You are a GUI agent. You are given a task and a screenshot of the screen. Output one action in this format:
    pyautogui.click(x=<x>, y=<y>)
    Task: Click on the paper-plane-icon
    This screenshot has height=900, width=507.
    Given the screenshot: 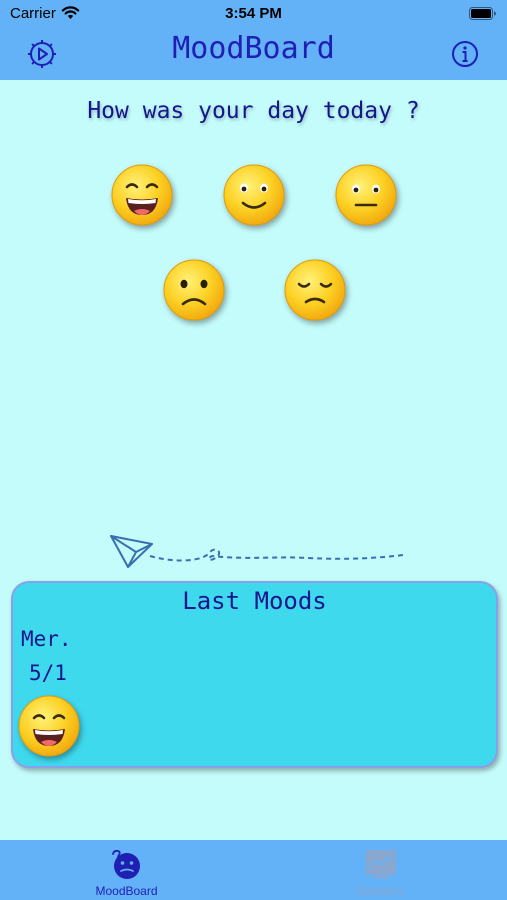 What is the action you would take?
    pyautogui.click(x=257, y=551)
    